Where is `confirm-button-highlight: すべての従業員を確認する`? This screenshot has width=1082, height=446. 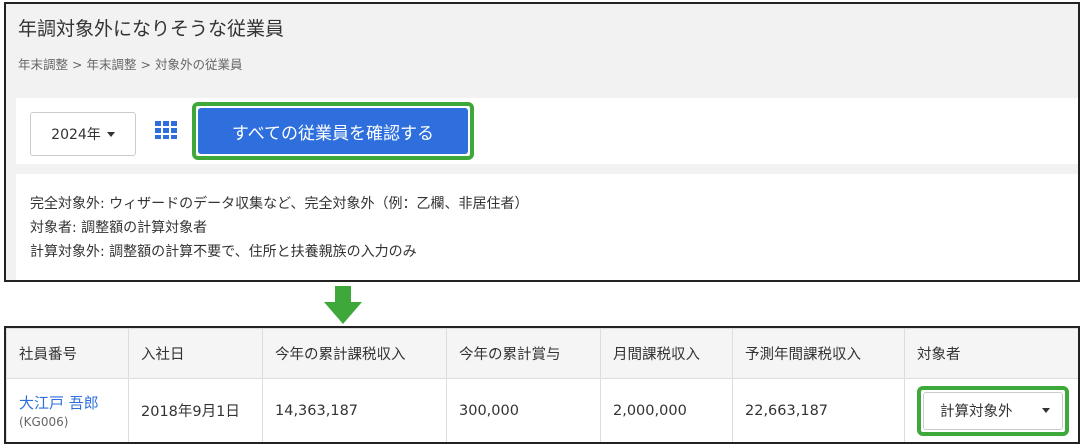
confirm-button-highlight: すべての従業員を確認する is located at coordinates (333, 131).